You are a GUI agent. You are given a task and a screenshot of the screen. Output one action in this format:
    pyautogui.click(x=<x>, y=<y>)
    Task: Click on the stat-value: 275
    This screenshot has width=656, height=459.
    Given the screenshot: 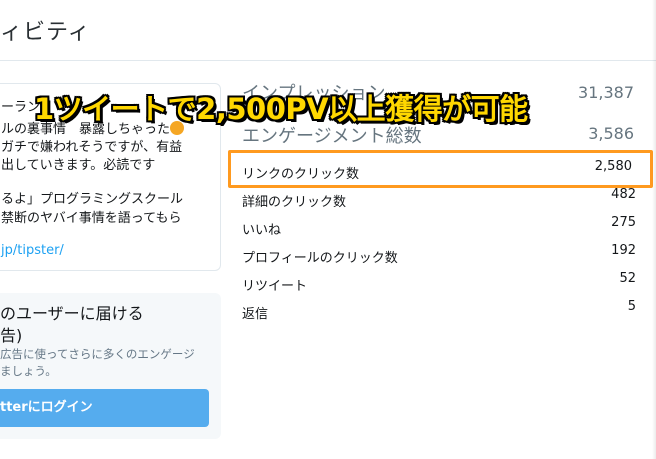 What is the action you would take?
    pyautogui.click(x=623, y=222)
    